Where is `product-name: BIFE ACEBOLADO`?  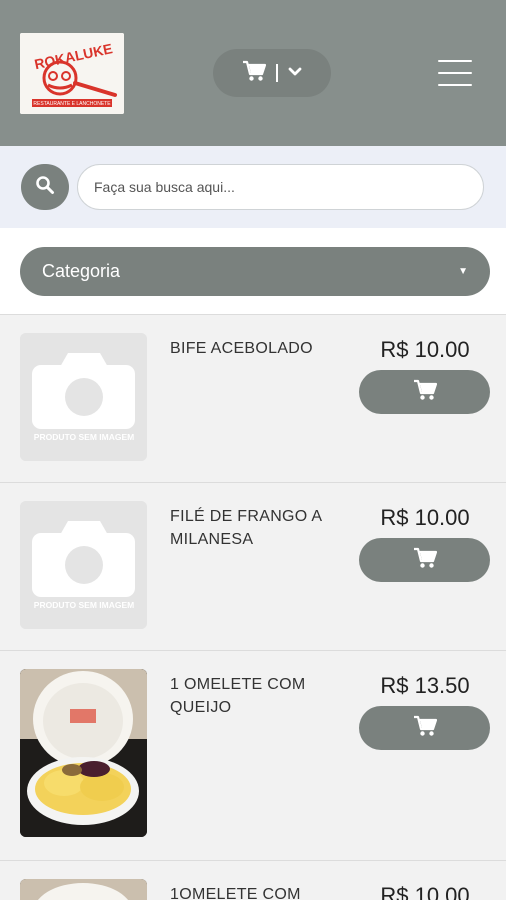 product-name: BIFE ACEBOLADO is located at coordinates (241, 348).